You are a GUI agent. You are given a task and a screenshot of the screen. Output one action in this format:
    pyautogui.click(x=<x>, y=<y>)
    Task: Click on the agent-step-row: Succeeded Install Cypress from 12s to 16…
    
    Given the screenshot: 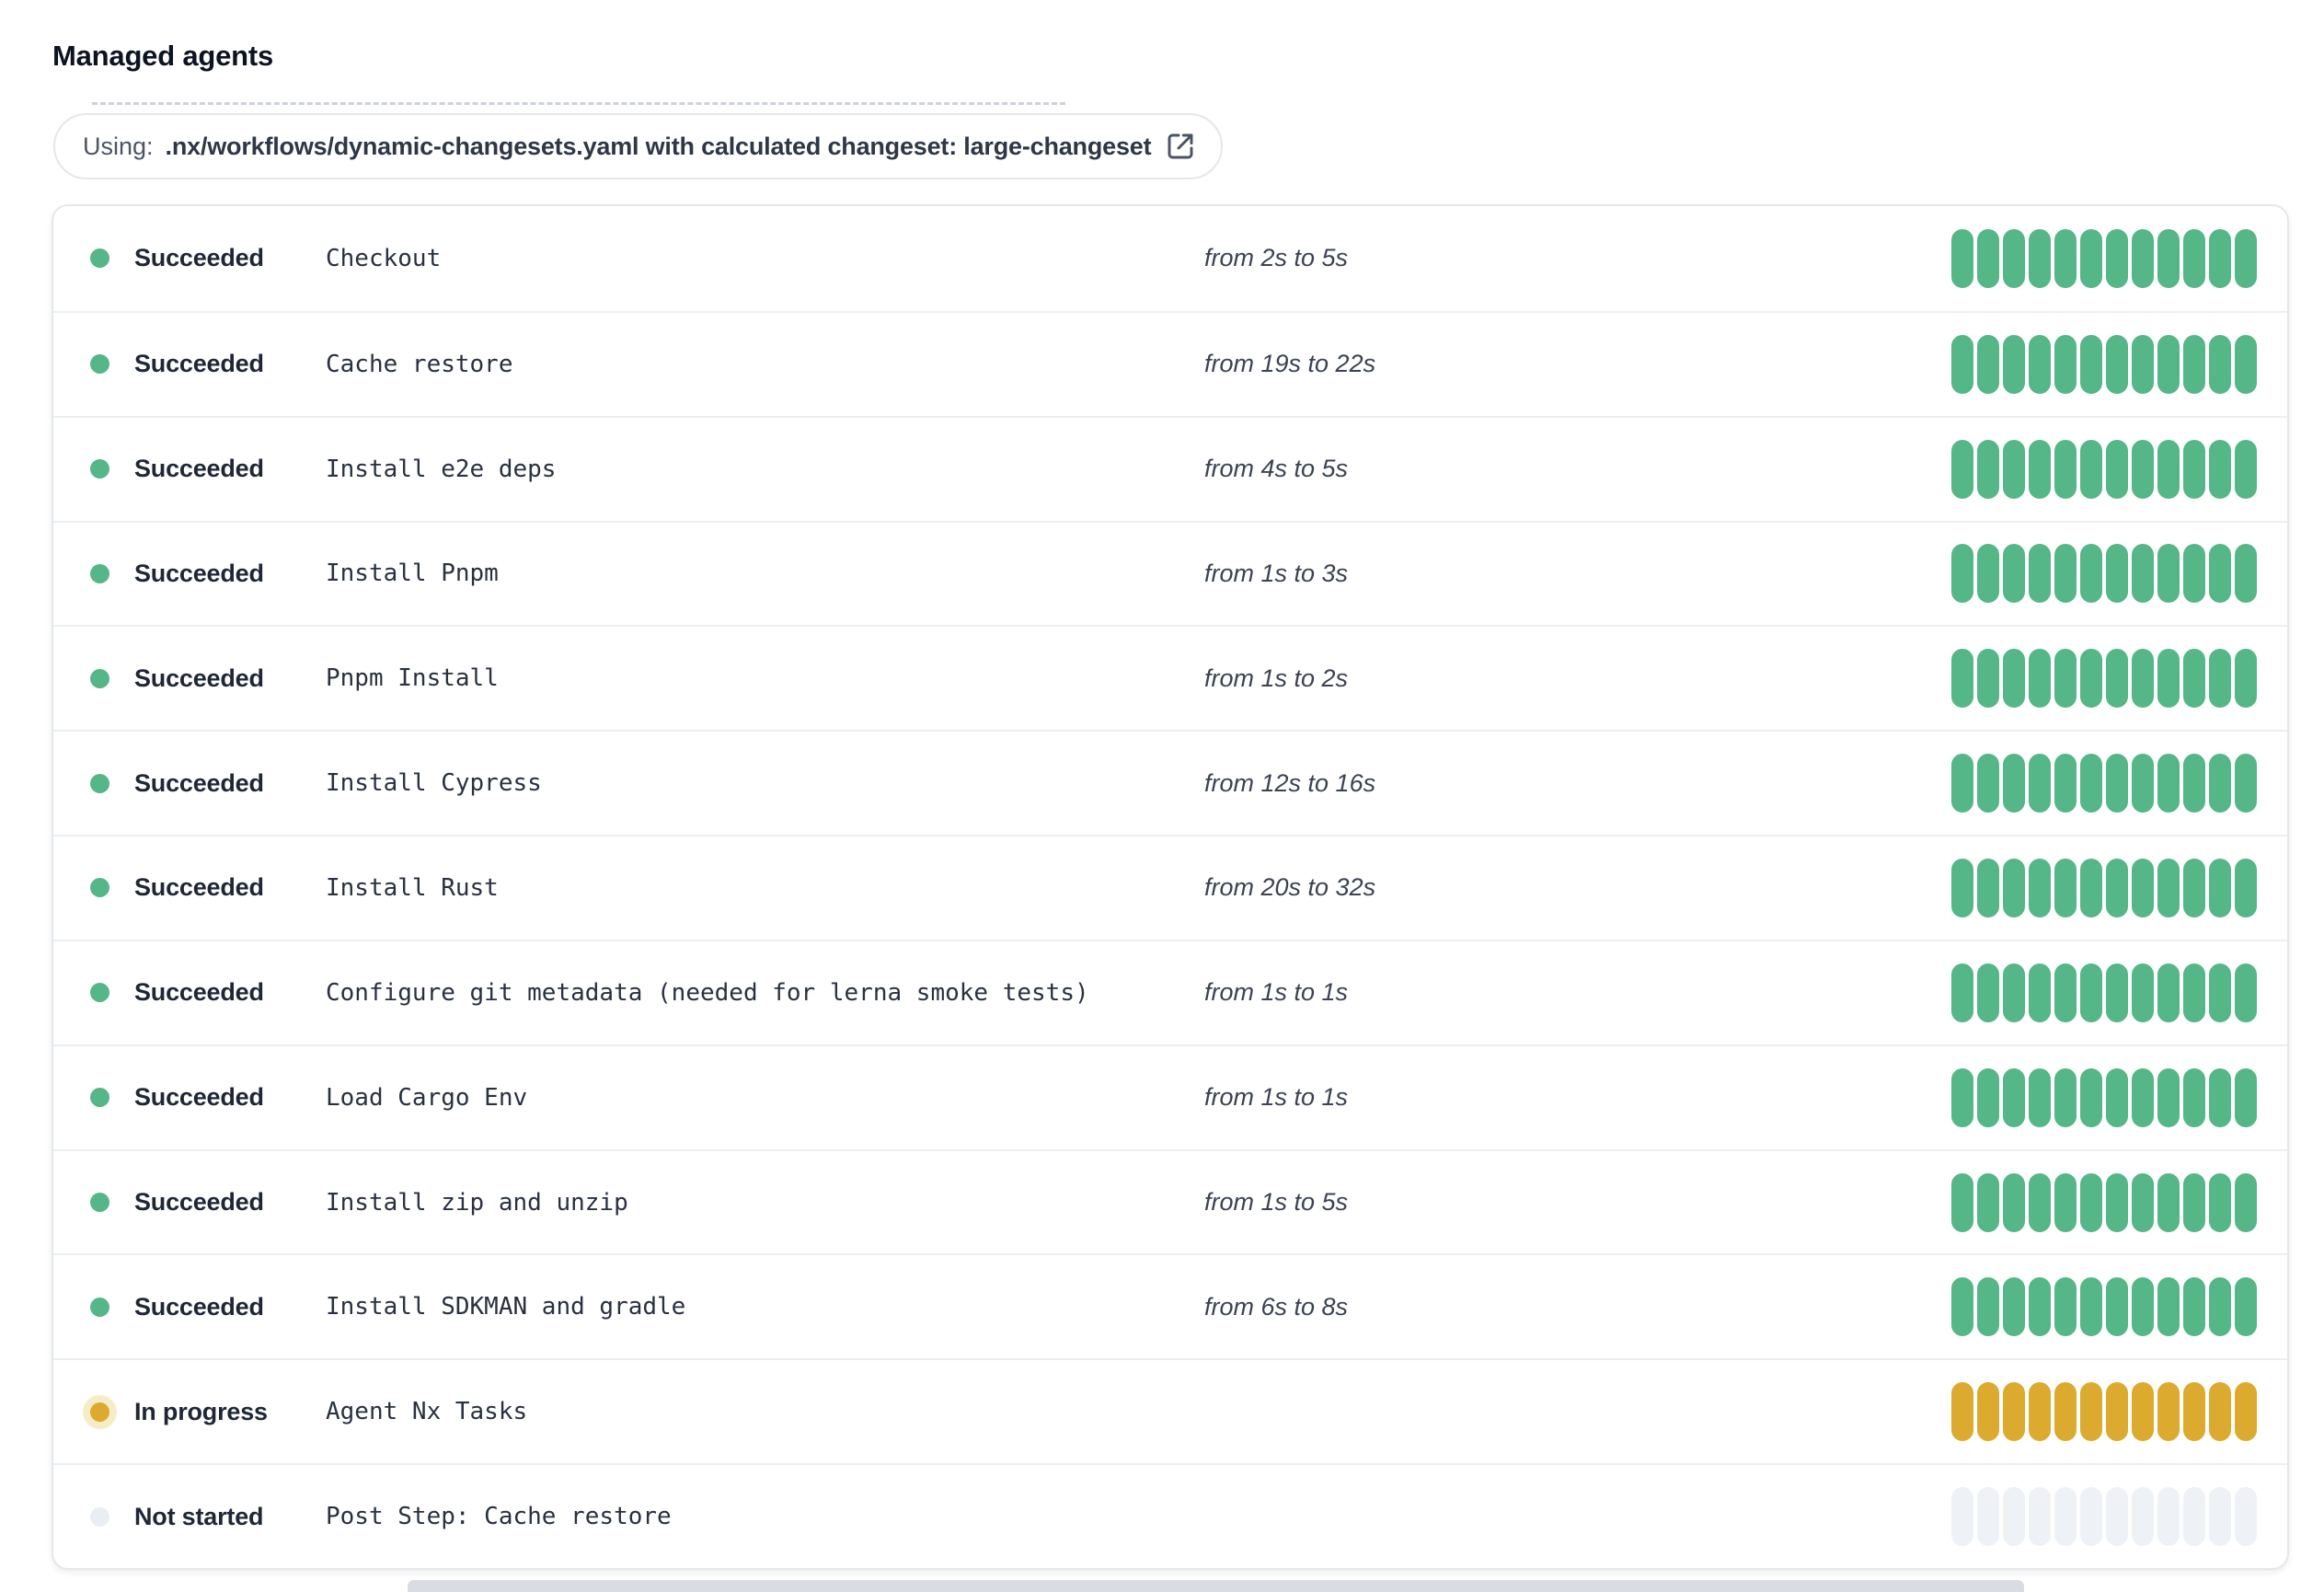 What is the action you would take?
    pyautogui.click(x=1170, y=782)
    